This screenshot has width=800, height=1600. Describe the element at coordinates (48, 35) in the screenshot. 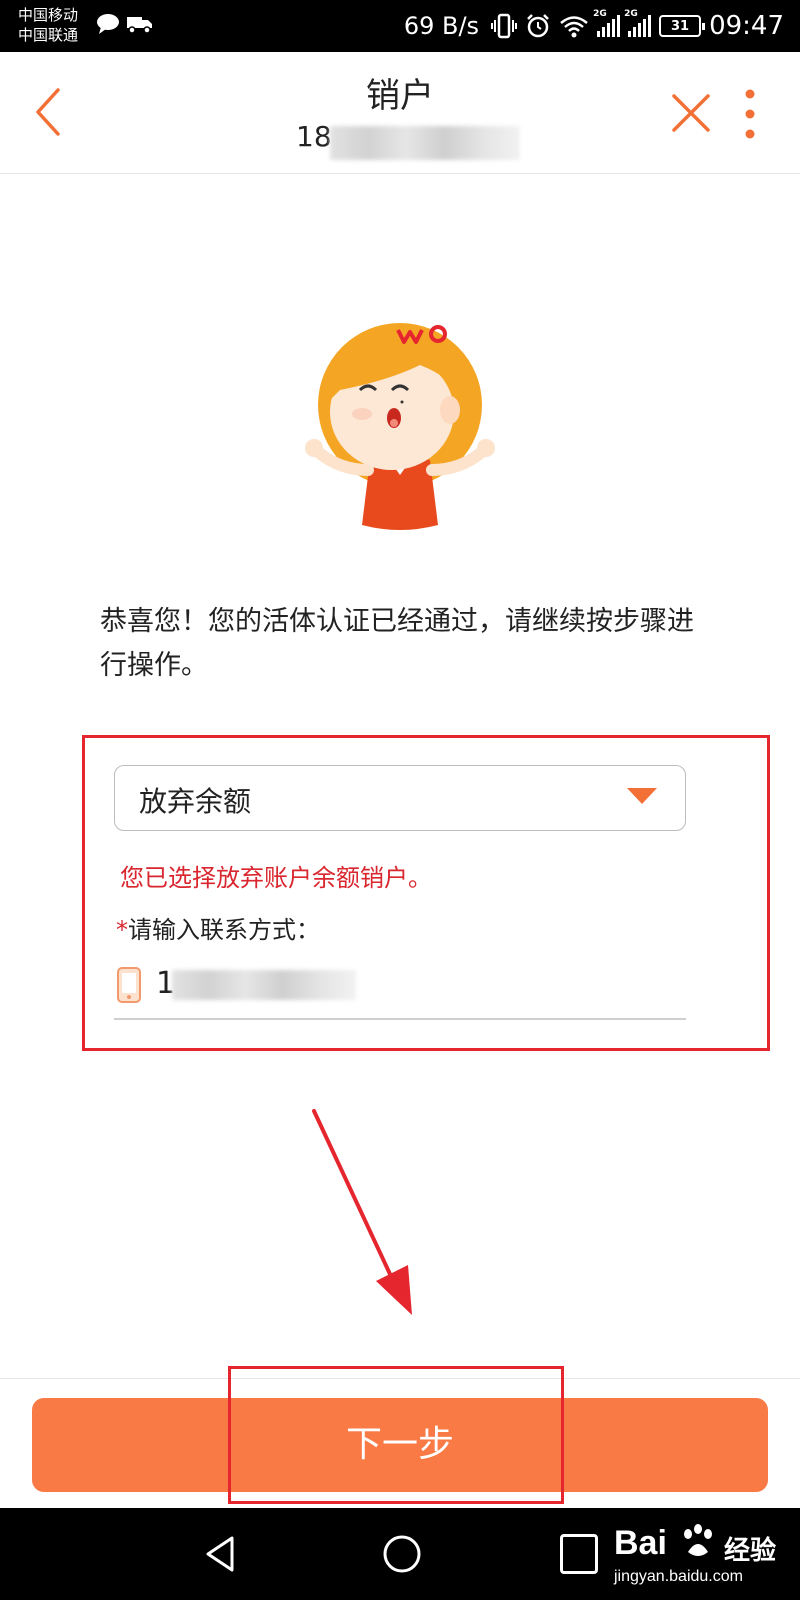

I see `carrier-2: 中国联通` at that location.